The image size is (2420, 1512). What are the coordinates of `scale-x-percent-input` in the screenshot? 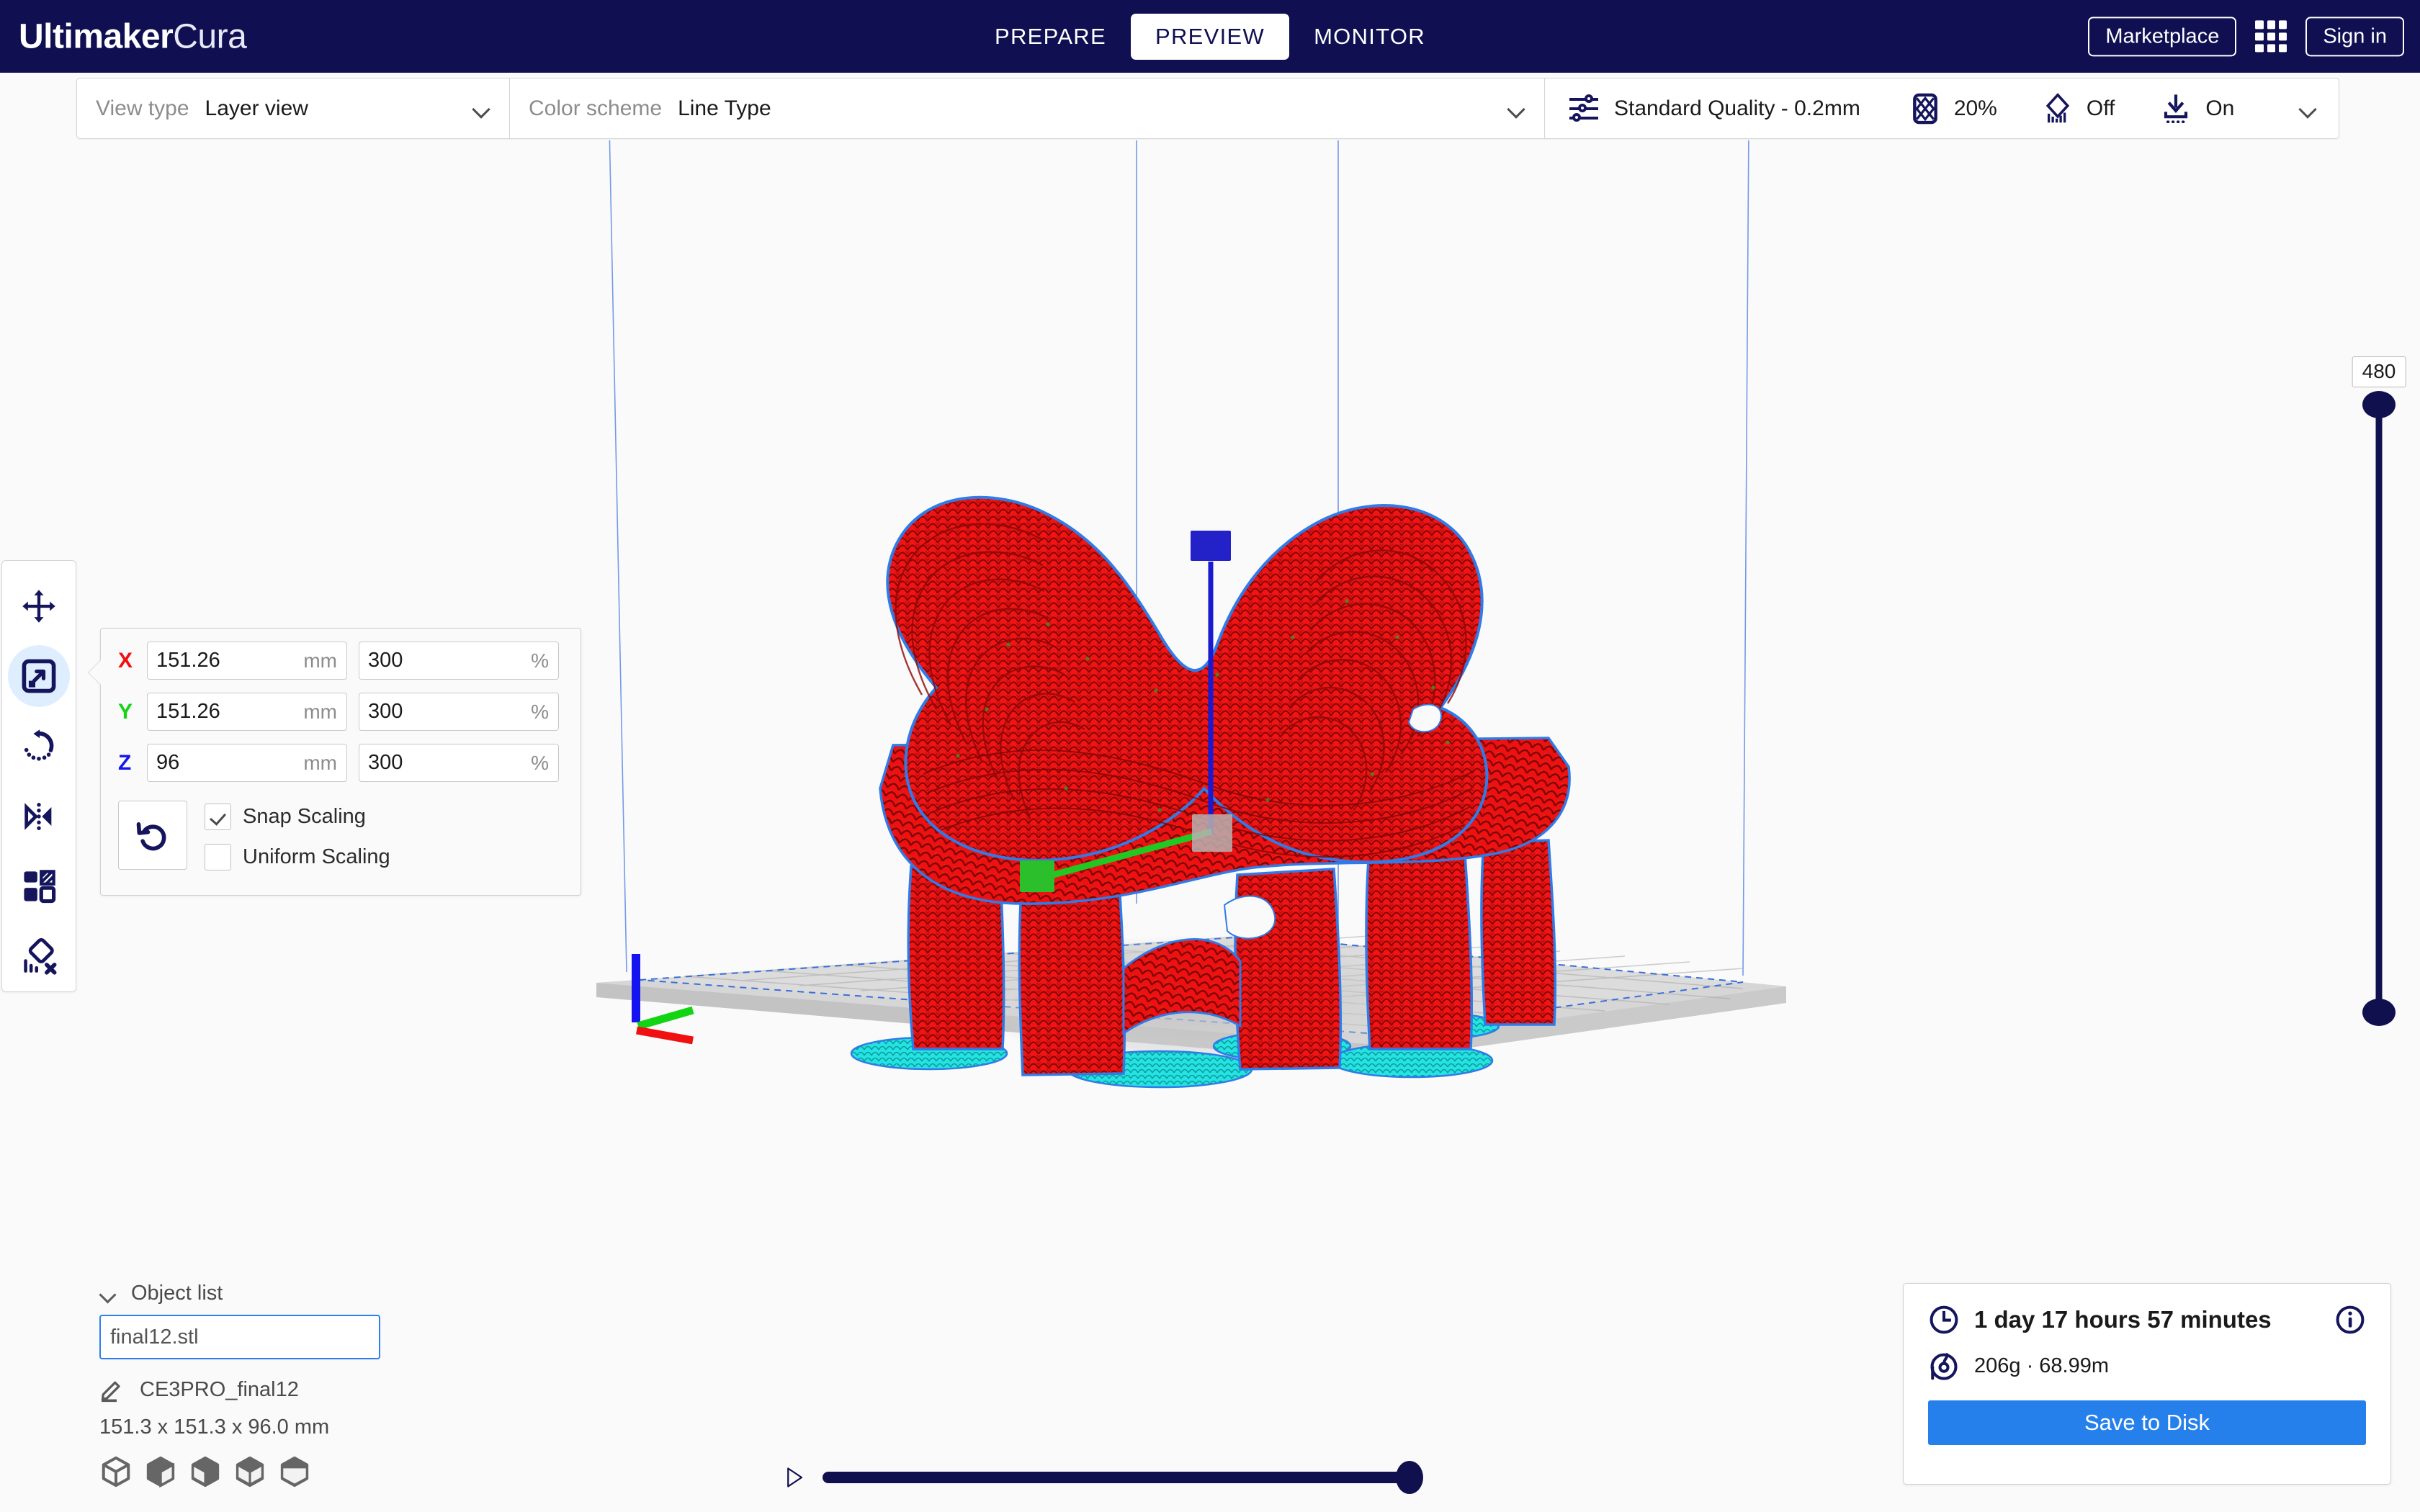 It's located at (427, 660).